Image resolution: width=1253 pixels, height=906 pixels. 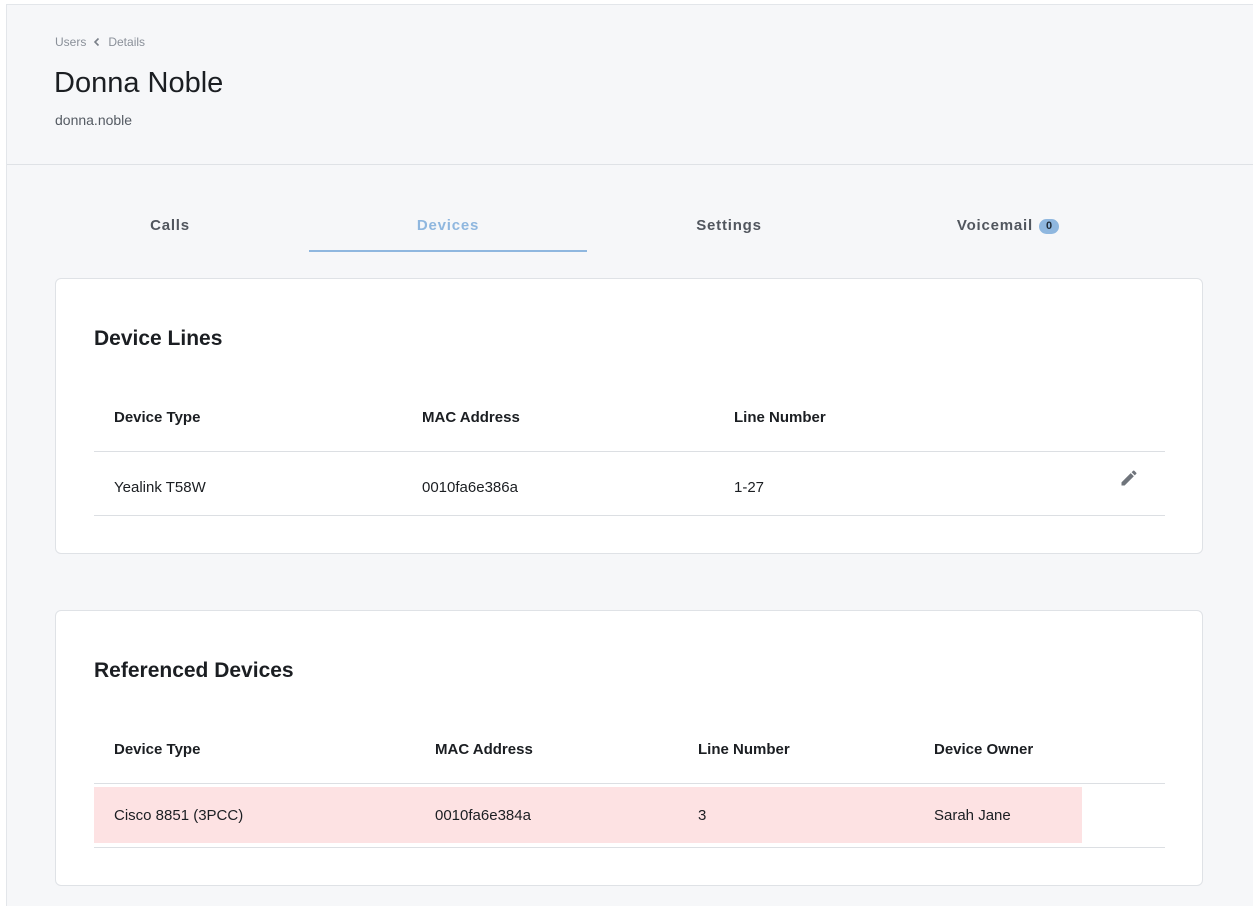 I want to click on column-header-device-owner: Device Owner, so click(x=984, y=749).